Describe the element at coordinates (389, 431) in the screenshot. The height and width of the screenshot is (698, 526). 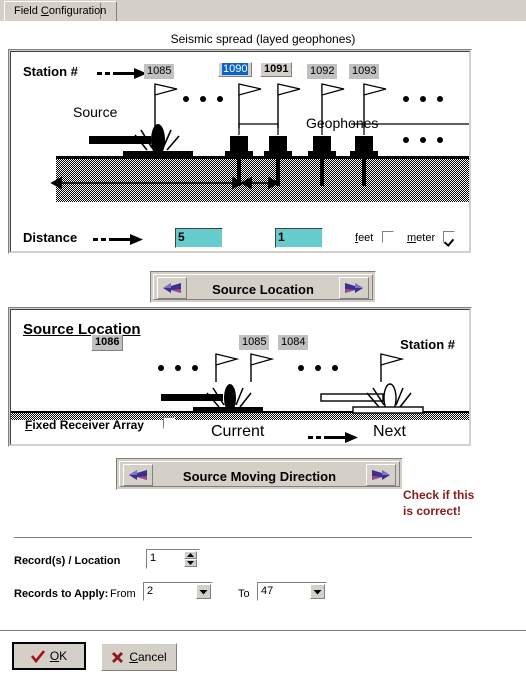
I see `next-label: Next` at that location.